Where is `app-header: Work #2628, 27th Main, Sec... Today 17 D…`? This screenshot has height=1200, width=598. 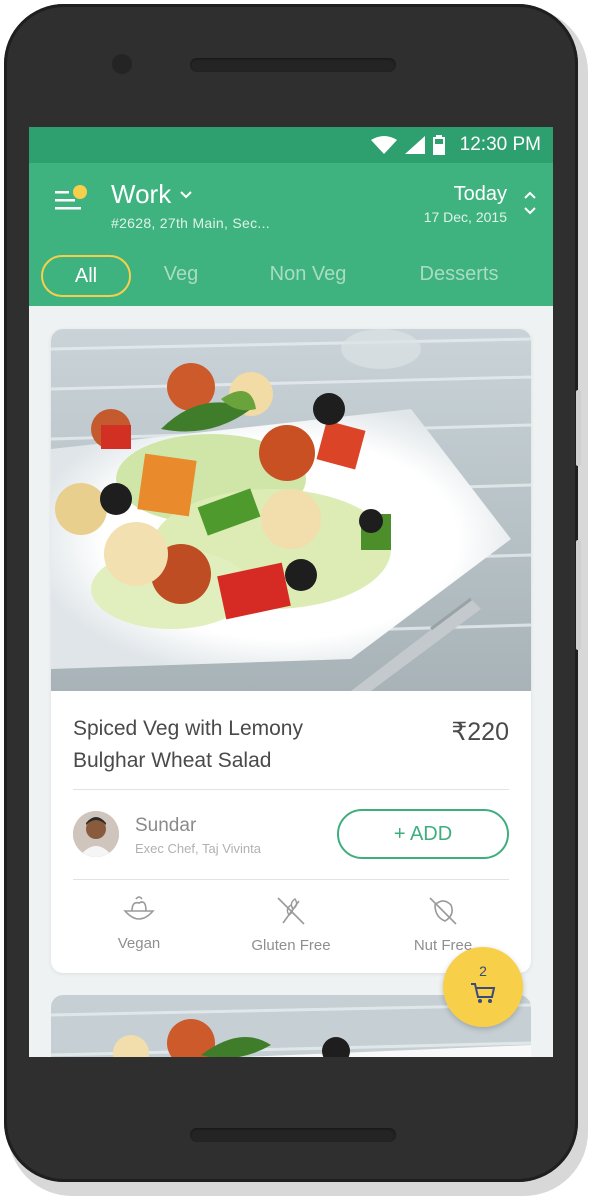
app-header: Work #2628, 27th Main, Sec... Today 17 D… is located at coordinates (291, 234).